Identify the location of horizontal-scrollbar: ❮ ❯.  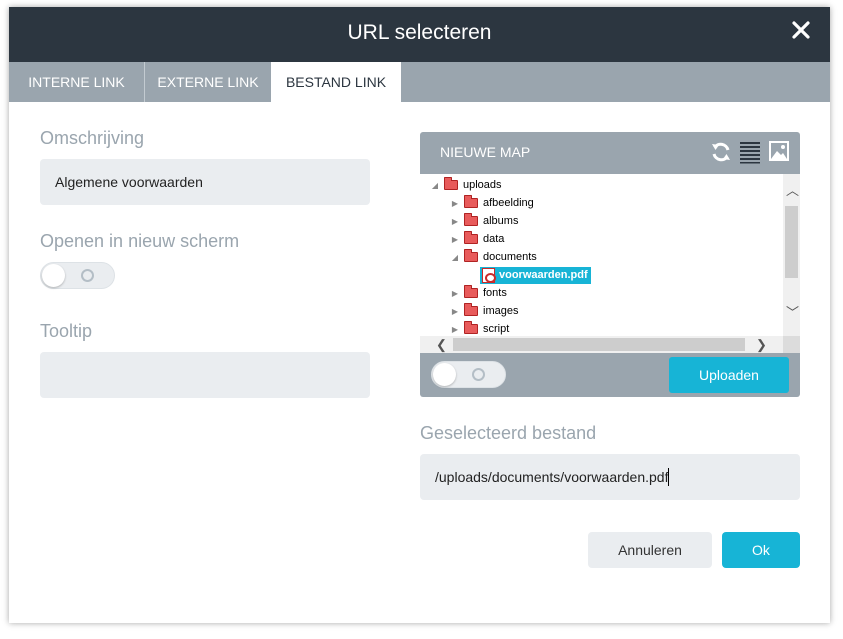
(601, 344).